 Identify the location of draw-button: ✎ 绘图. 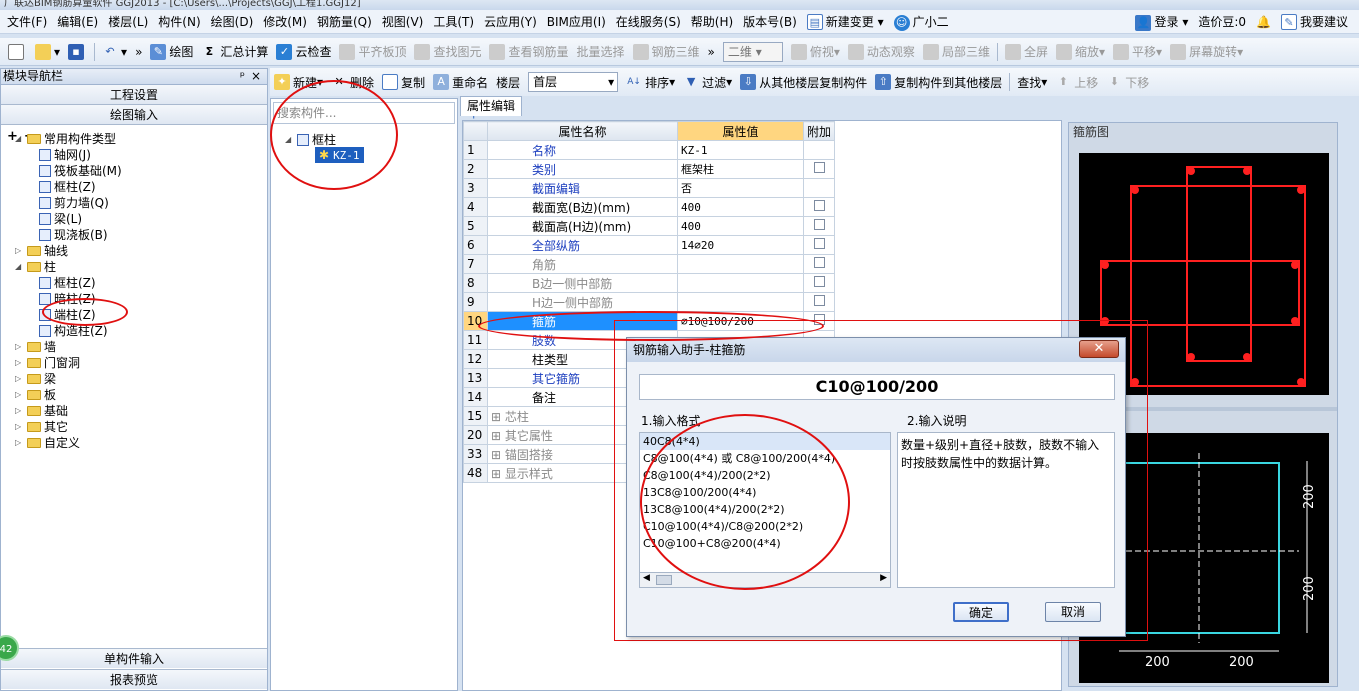
(171, 52).